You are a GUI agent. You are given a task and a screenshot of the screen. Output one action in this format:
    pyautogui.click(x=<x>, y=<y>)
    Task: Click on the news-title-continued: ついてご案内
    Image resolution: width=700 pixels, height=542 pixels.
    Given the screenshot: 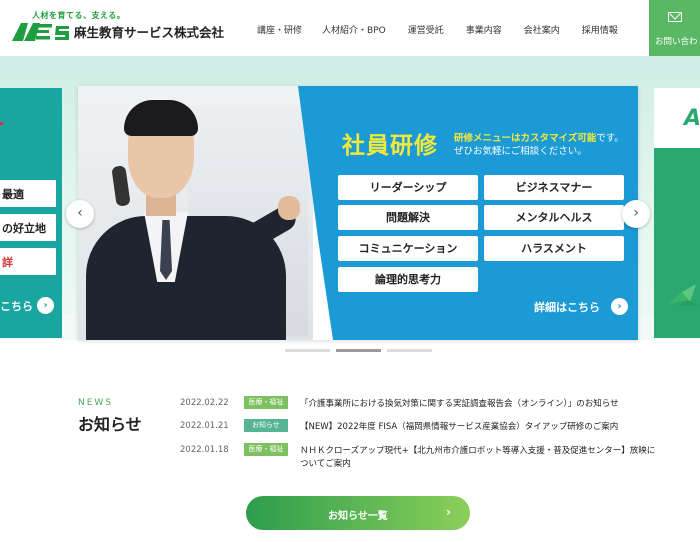 What is the action you would take?
    pyautogui.click(x=325, y=463)
    